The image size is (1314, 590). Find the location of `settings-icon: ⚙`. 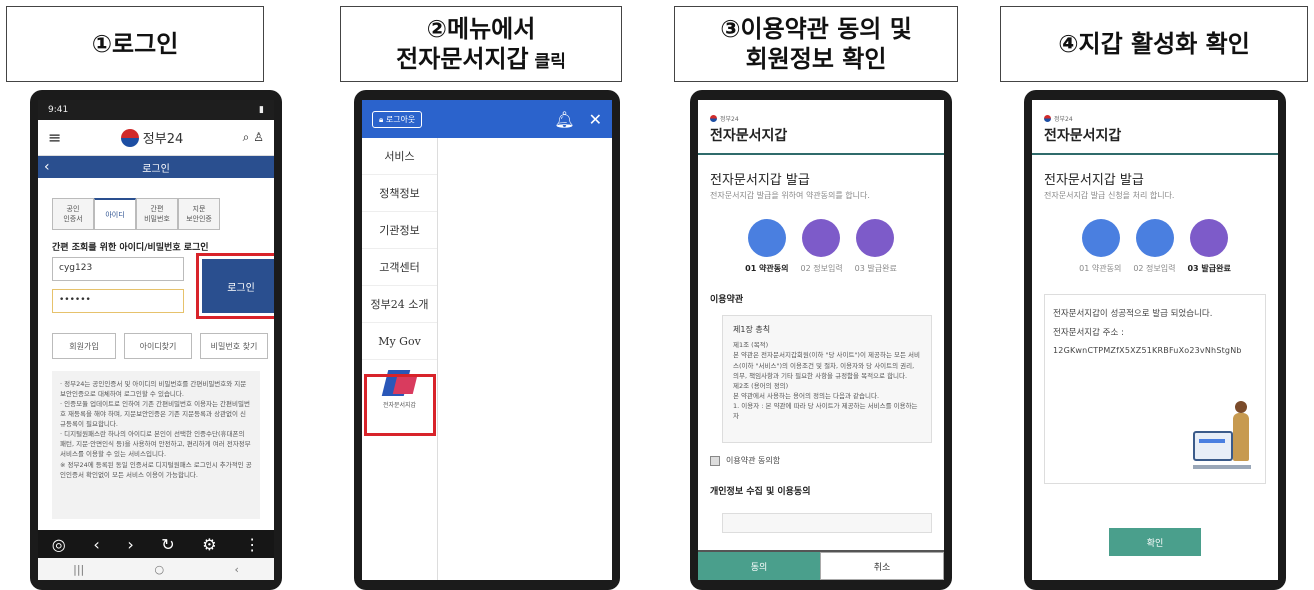

settings-icon: ⚙ is located at coordinates (209, 544).